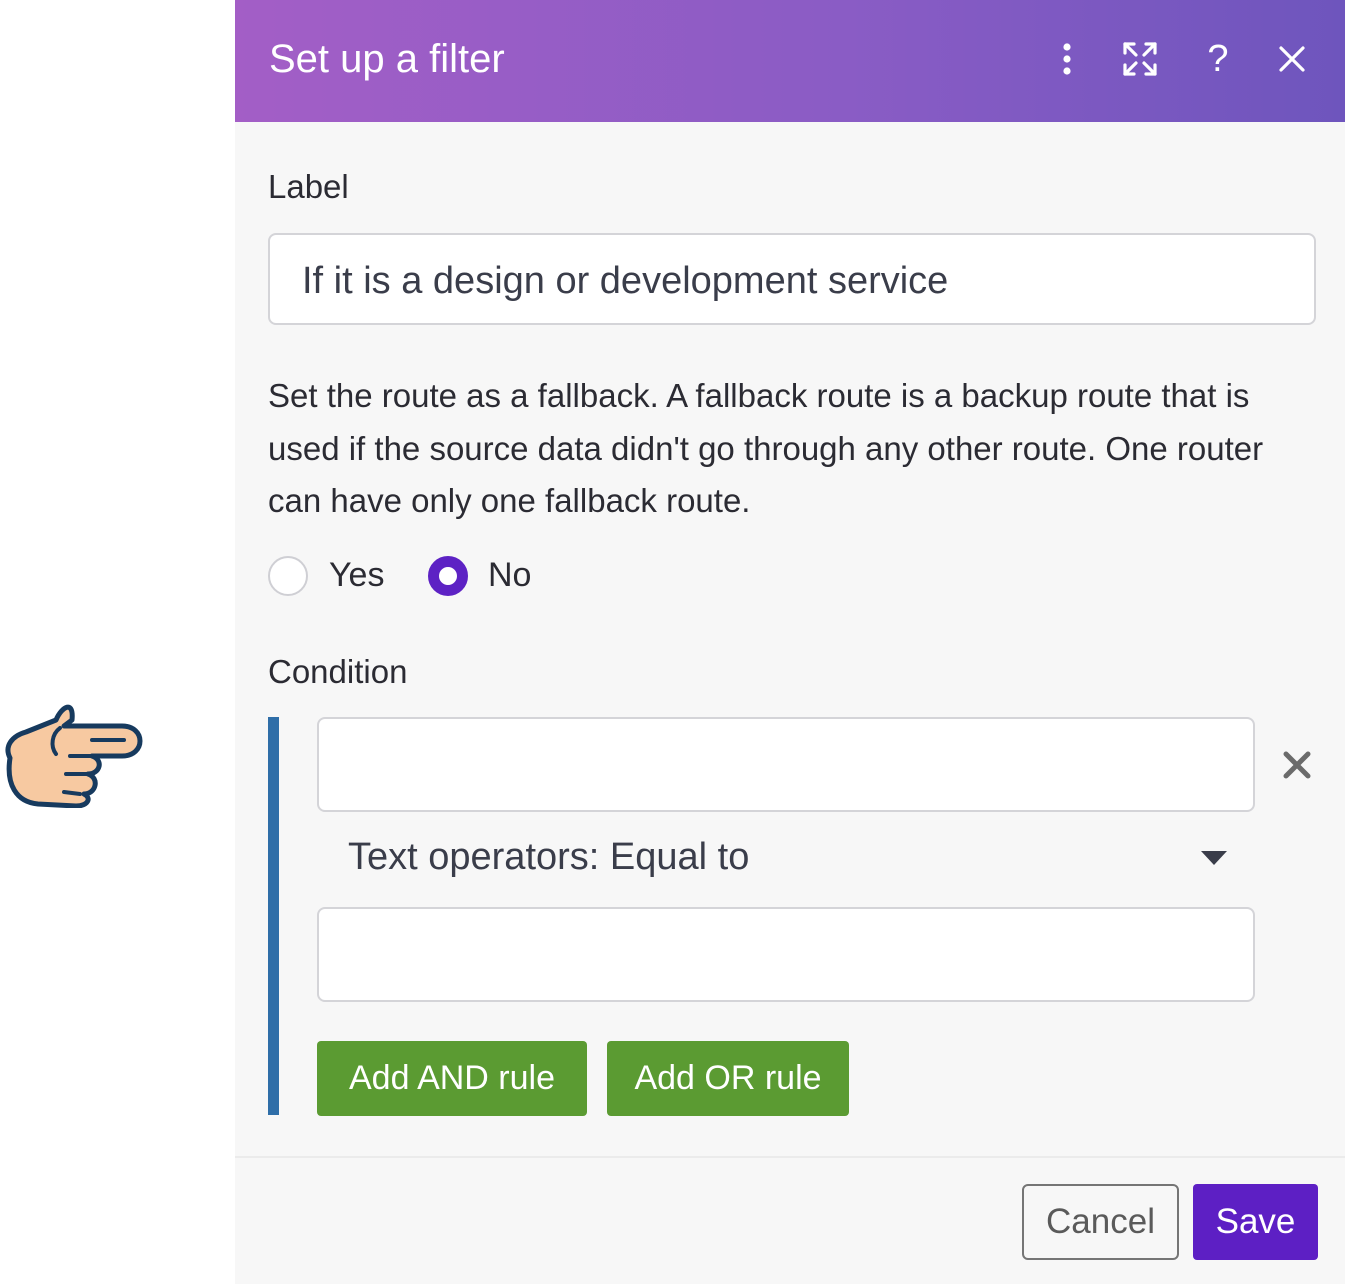 The width and height of the screenshot is (1345, 1284). What do you see at coordinates (356, 575) in the screenshot?
I see `fallback-yes-label: Yes` at bounding box center [356, 575].